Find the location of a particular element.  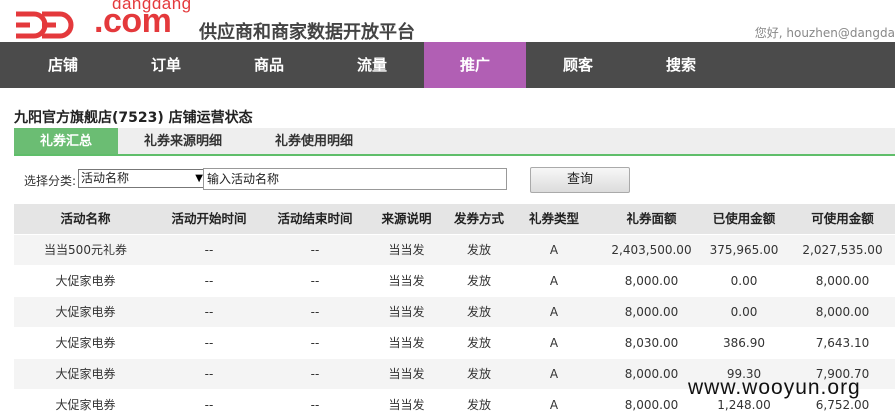

category-select: 活动名称 ▼ is located at coordinates (143, 178).